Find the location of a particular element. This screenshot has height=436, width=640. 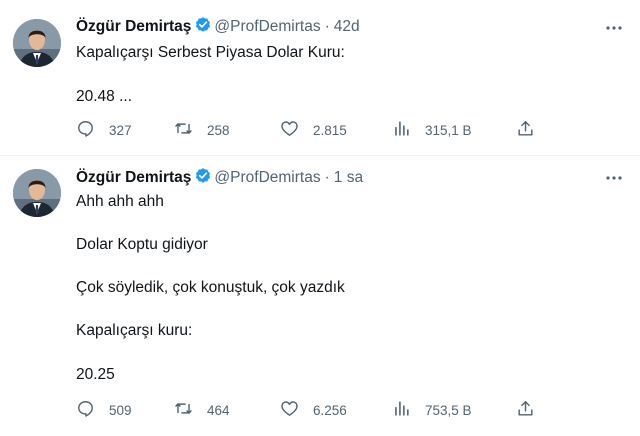

view-count: 315,1 B is located at coordinates (448, 130).